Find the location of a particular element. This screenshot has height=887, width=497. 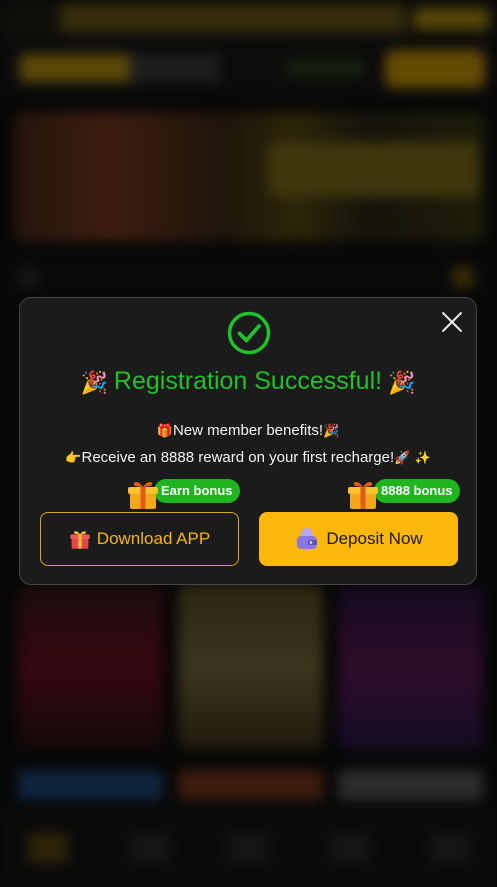

deposit-now-button: Deposit Now is located at coordinates (358, 539).